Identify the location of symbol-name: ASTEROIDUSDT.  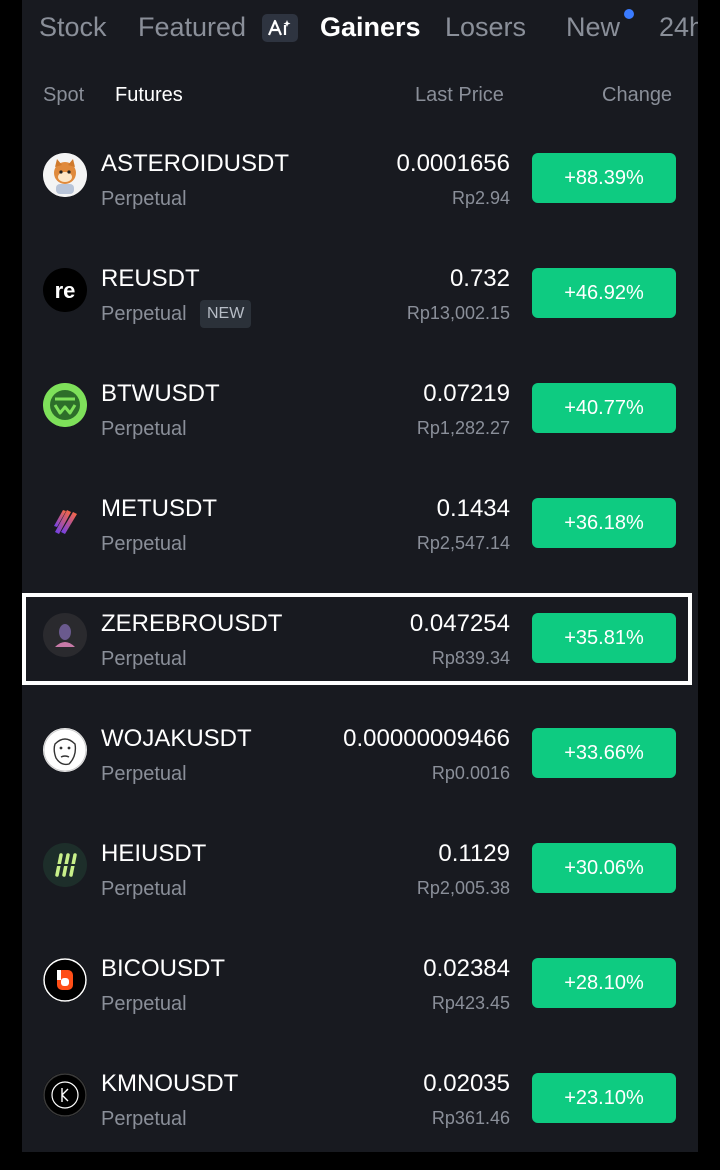
(195, 163).